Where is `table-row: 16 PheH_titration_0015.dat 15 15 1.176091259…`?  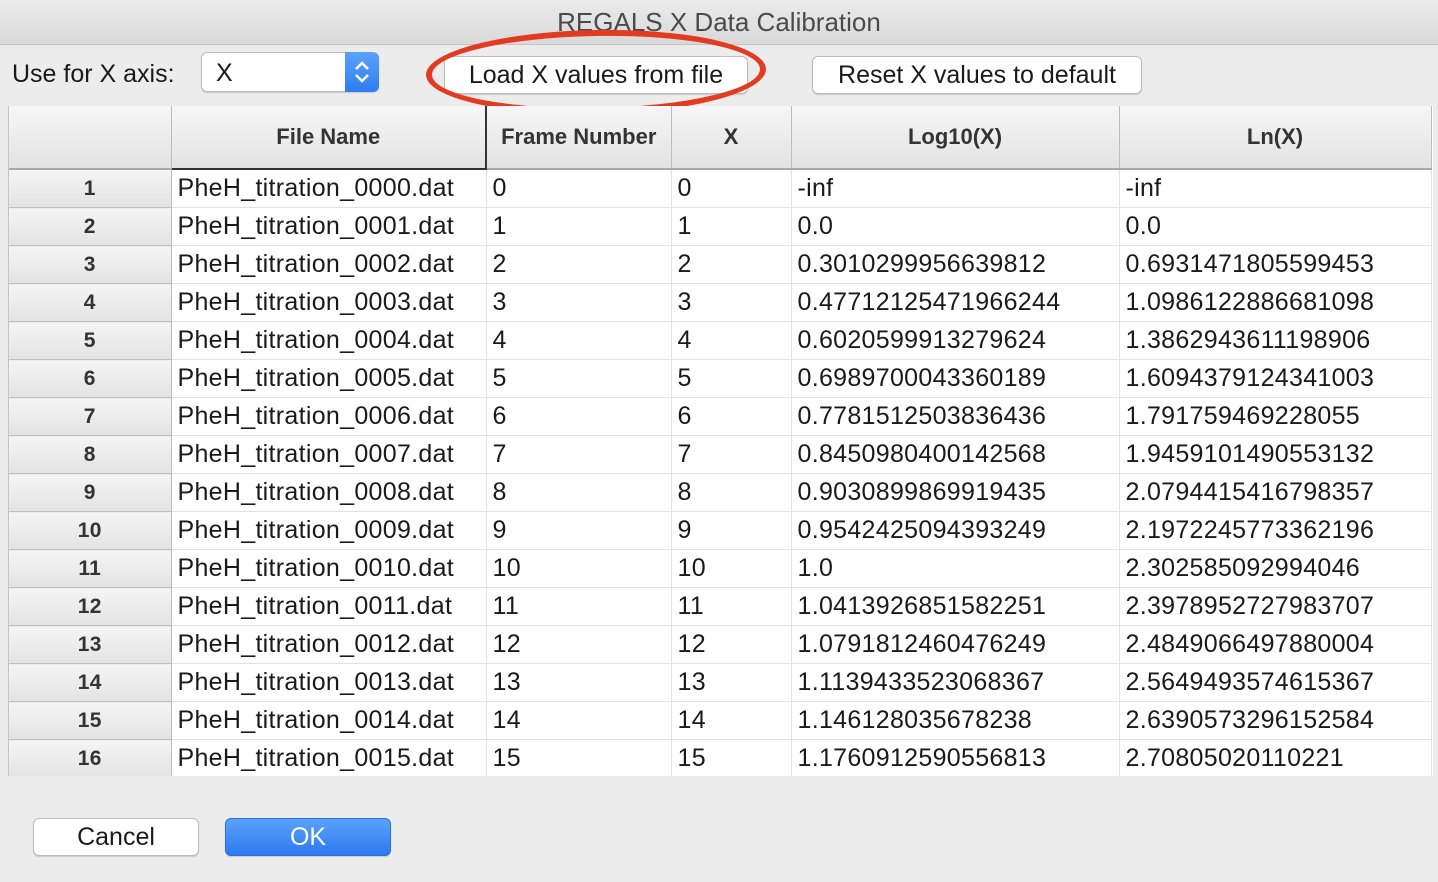 table-row: 16 PheH_titration_0015.dat 15 15 1.176091259… is located at coordinates (720, 757).